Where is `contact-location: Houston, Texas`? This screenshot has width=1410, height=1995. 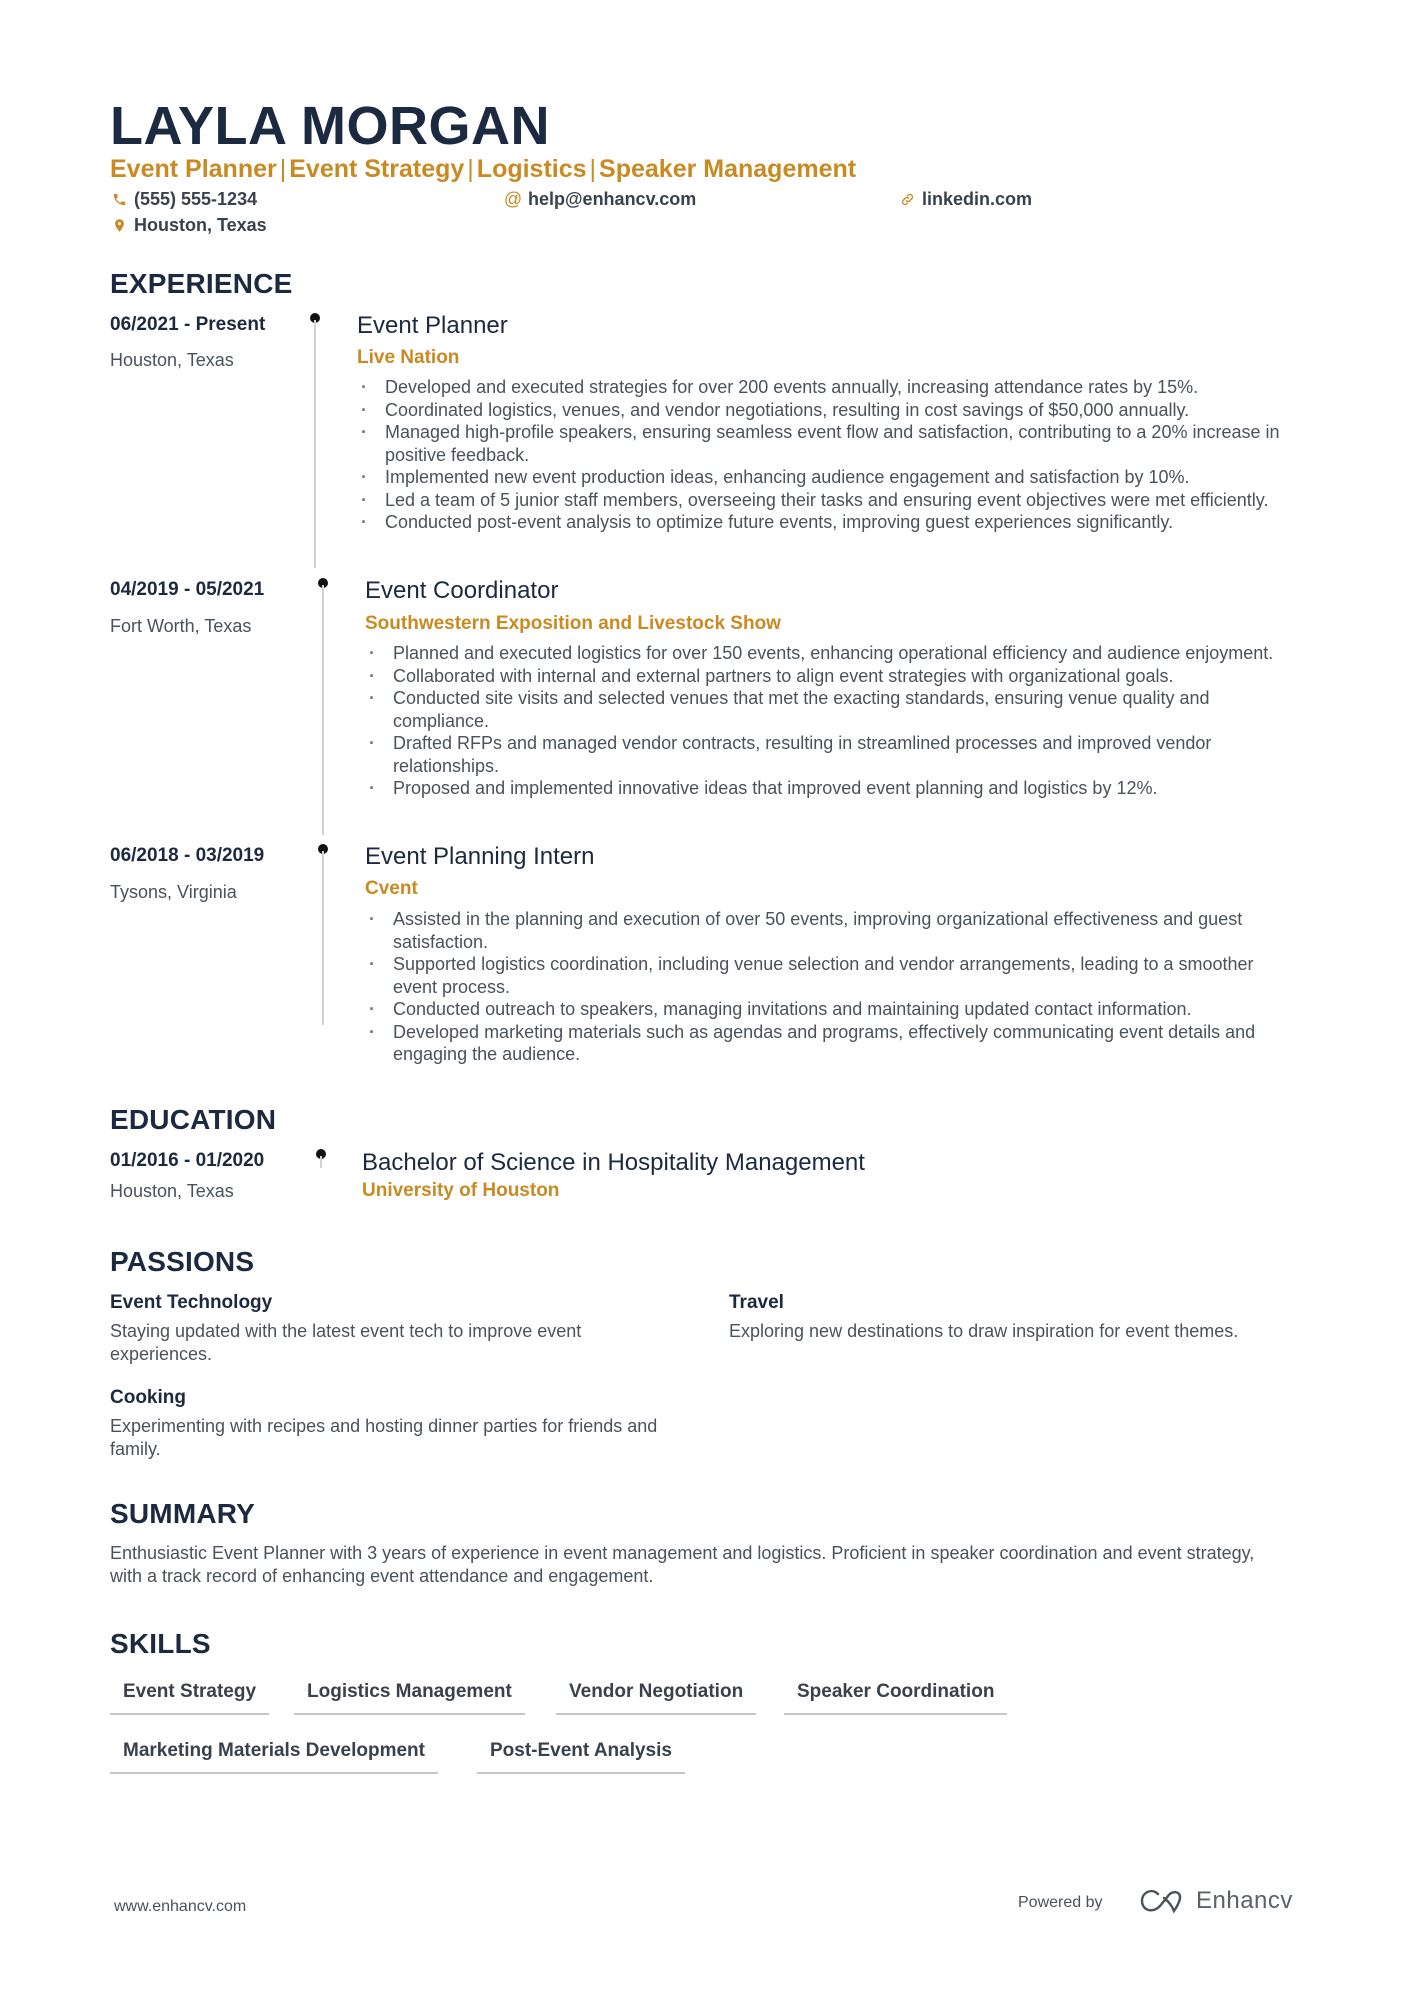
contact-location: Houston, Texas is located at coordinates (188, 225).